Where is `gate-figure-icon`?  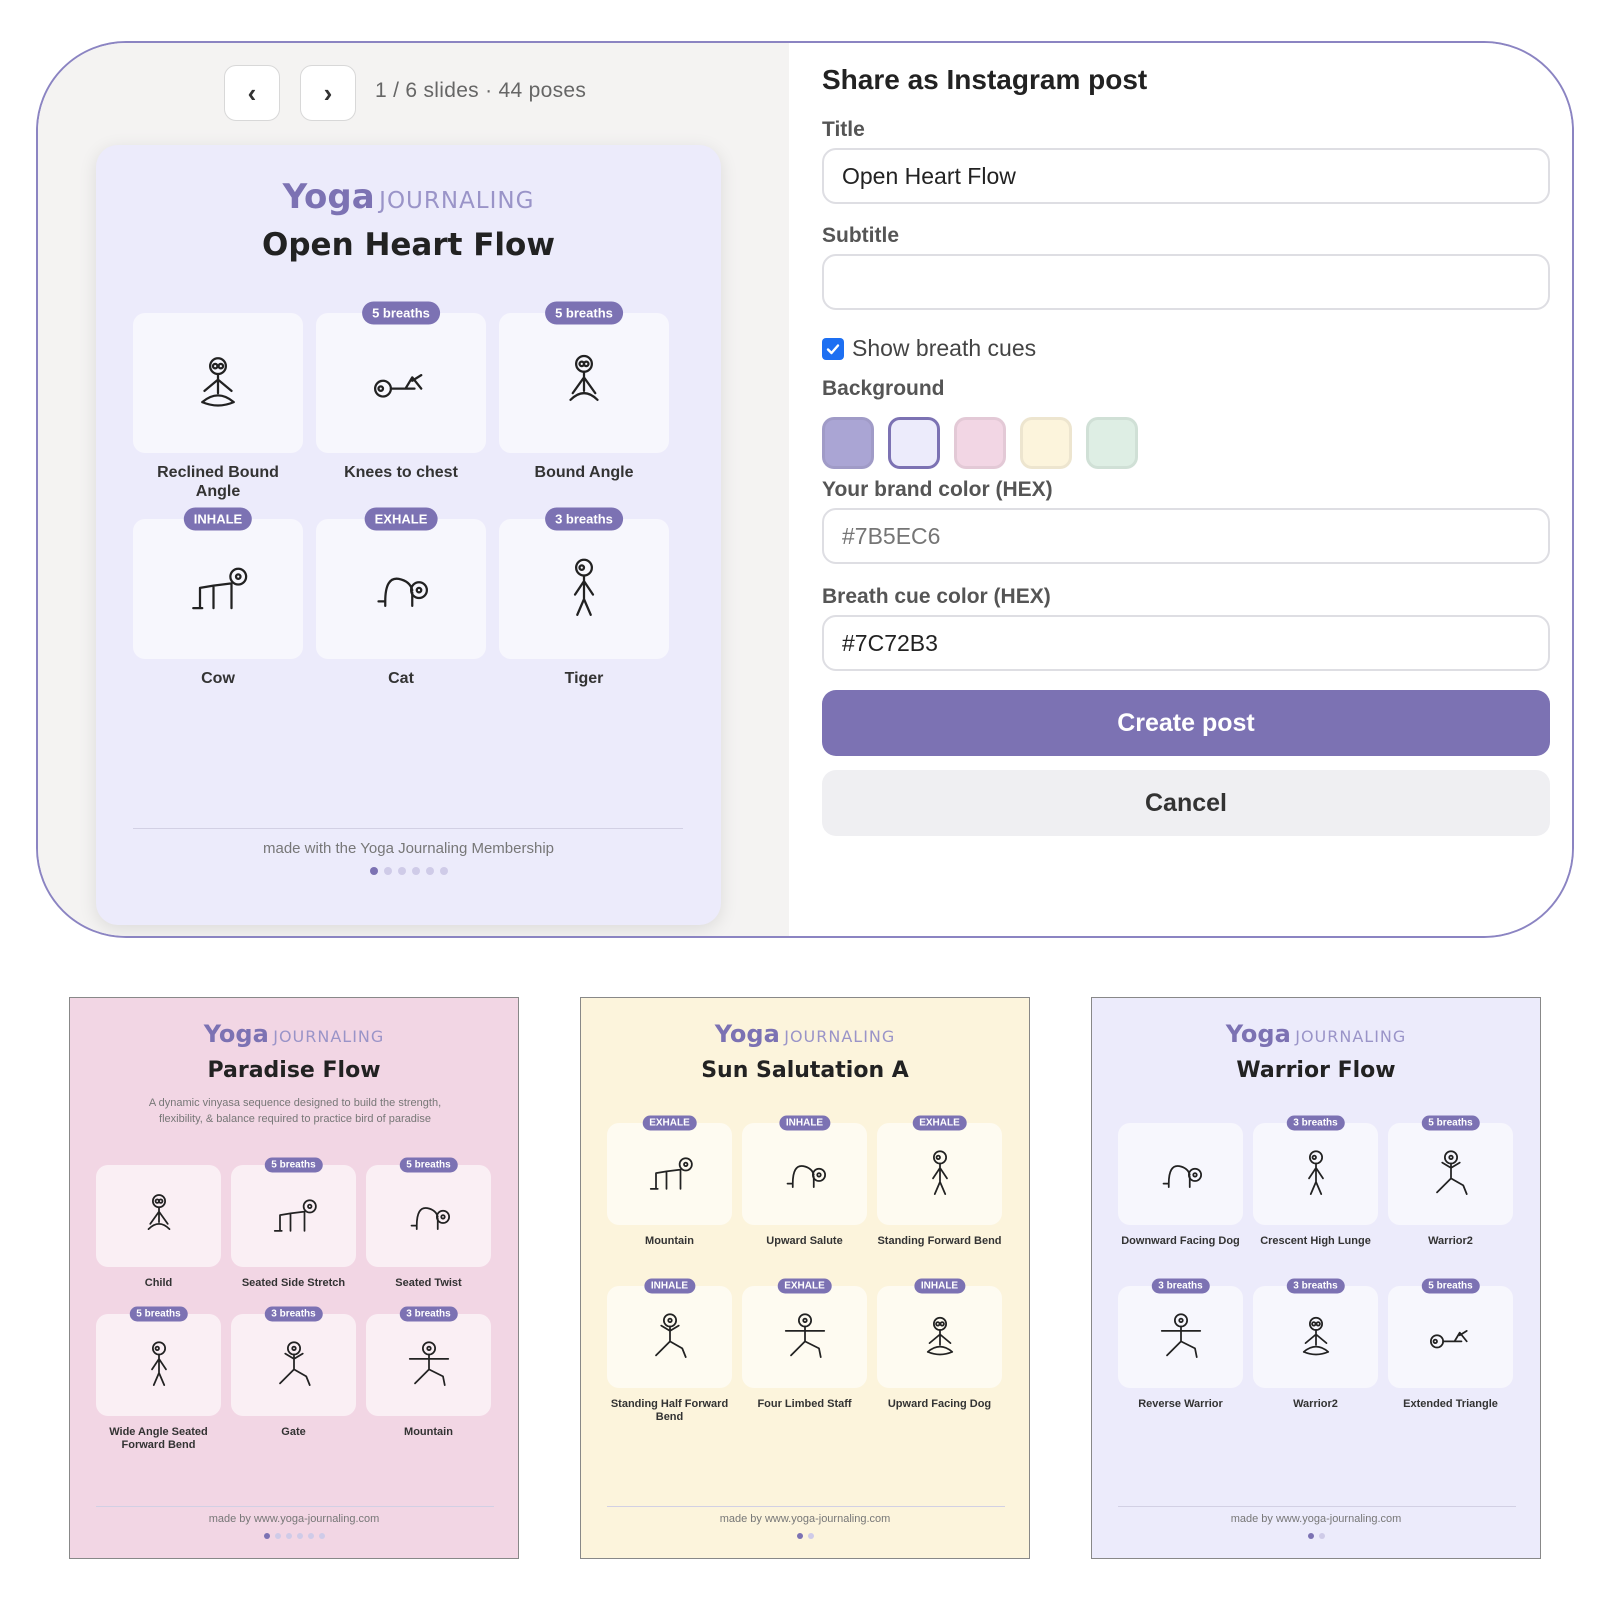
gate-figure-icon is located at coordinates (294, 1363).